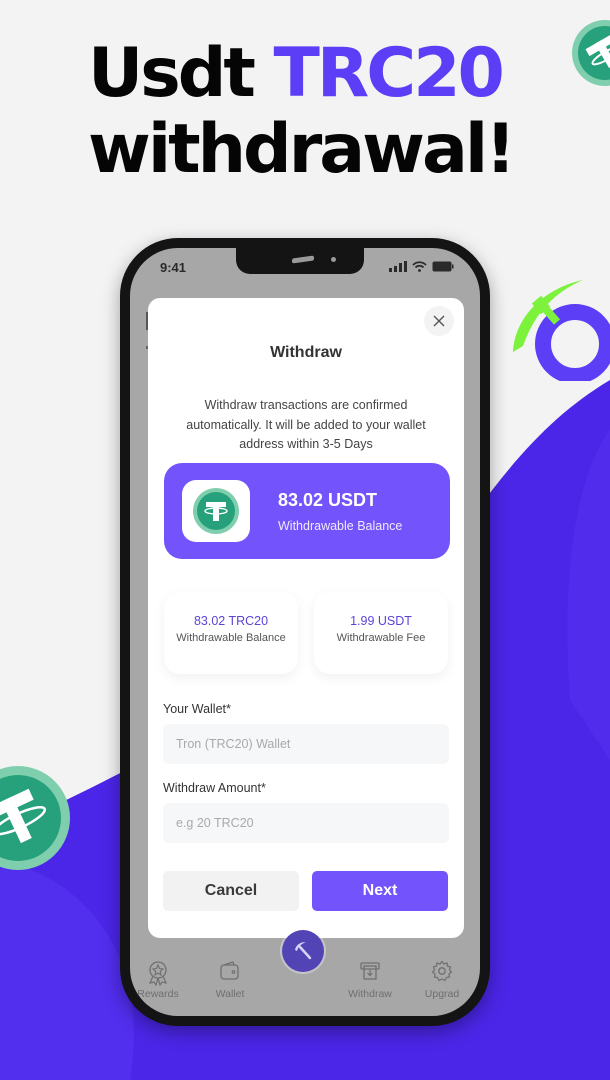 The height and width of the screenshot is (1080, 610). What do you see at coordinates (381, 638) in the screenshot?
I see `info-card-label: Withdrawable Fee` at bounding box center [381, 638].